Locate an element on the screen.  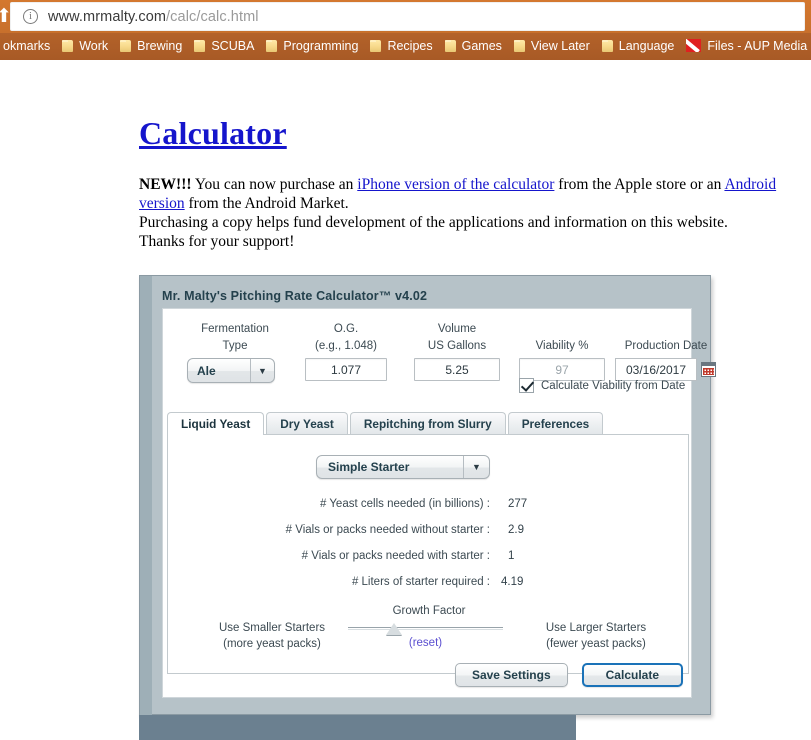
growth-factor-slider-track is located at coordinates (425, 628).